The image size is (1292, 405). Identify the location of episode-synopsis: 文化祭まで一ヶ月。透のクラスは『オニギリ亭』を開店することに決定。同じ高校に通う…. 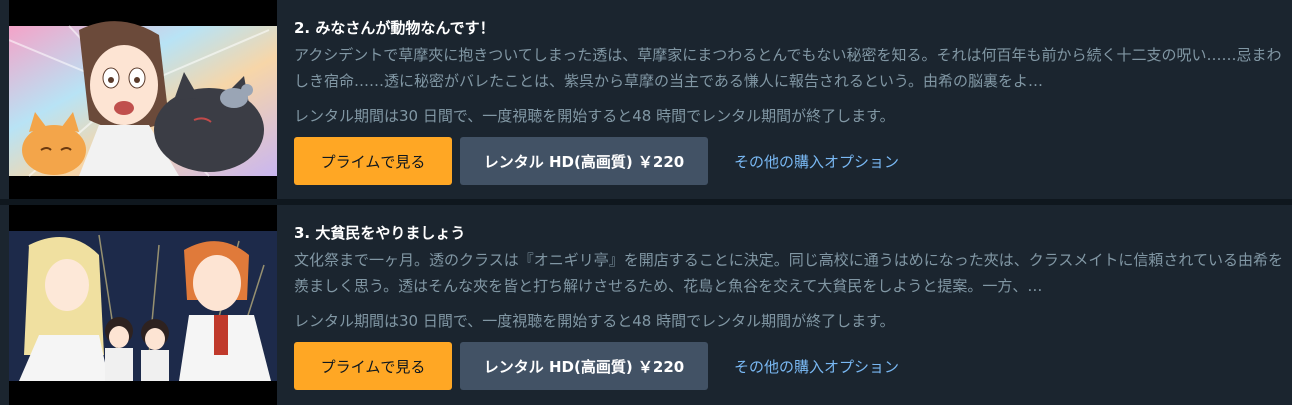
(788, 273).